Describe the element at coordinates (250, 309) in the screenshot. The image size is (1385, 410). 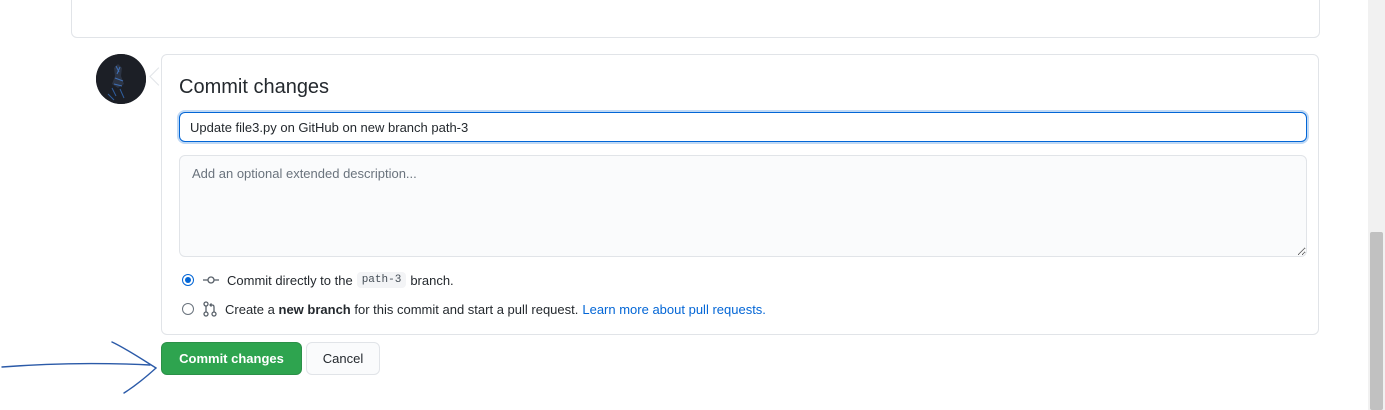
I see `new-branch-prefix: Create a` at that location.